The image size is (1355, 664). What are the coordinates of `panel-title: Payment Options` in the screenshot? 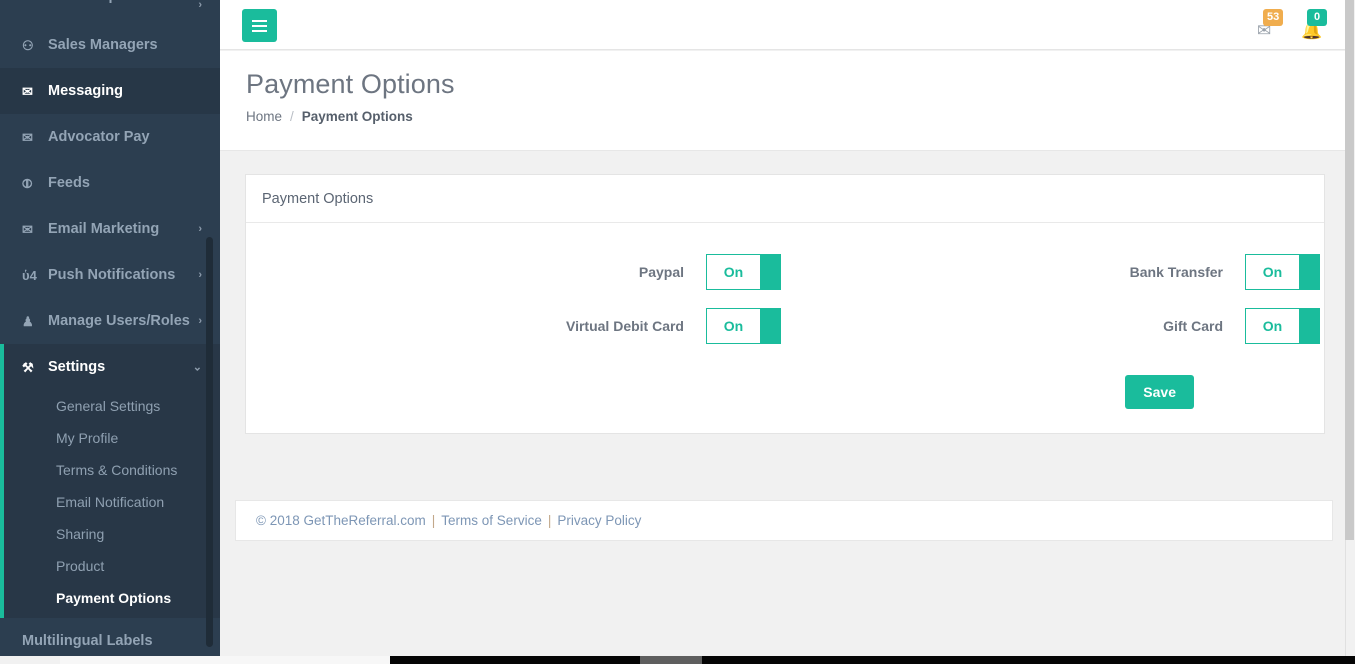 It's located at (318, 198).